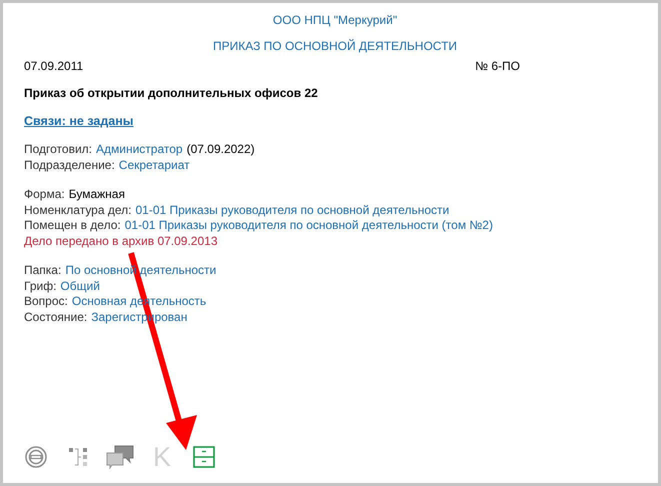 The height and width of the screenshot is (486, 661). I want to click on links-link: Связи: не заданы, so click(79, 121).